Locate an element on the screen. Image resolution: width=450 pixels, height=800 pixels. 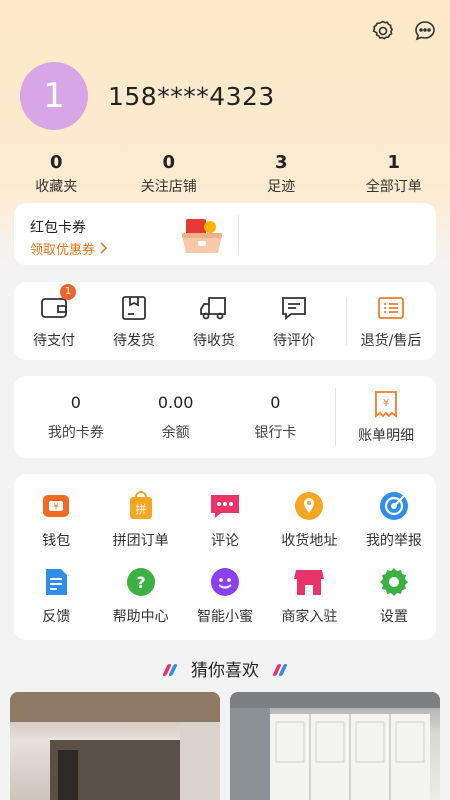
tool-label: 我的举报 is located at coordinates (394, 540).